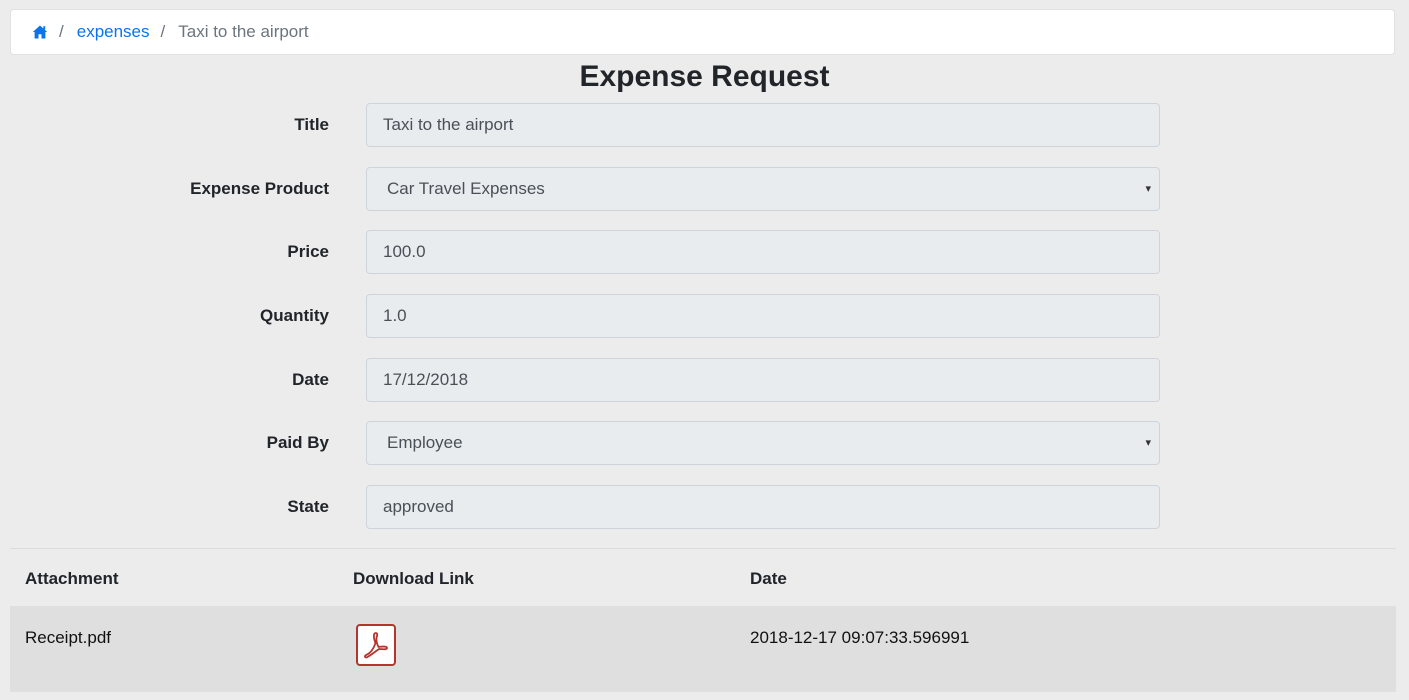 The width and height of the screenshot is (1409, 700). I want to click on form-row-title: Title Taxi to the airport, so click(704, 125).